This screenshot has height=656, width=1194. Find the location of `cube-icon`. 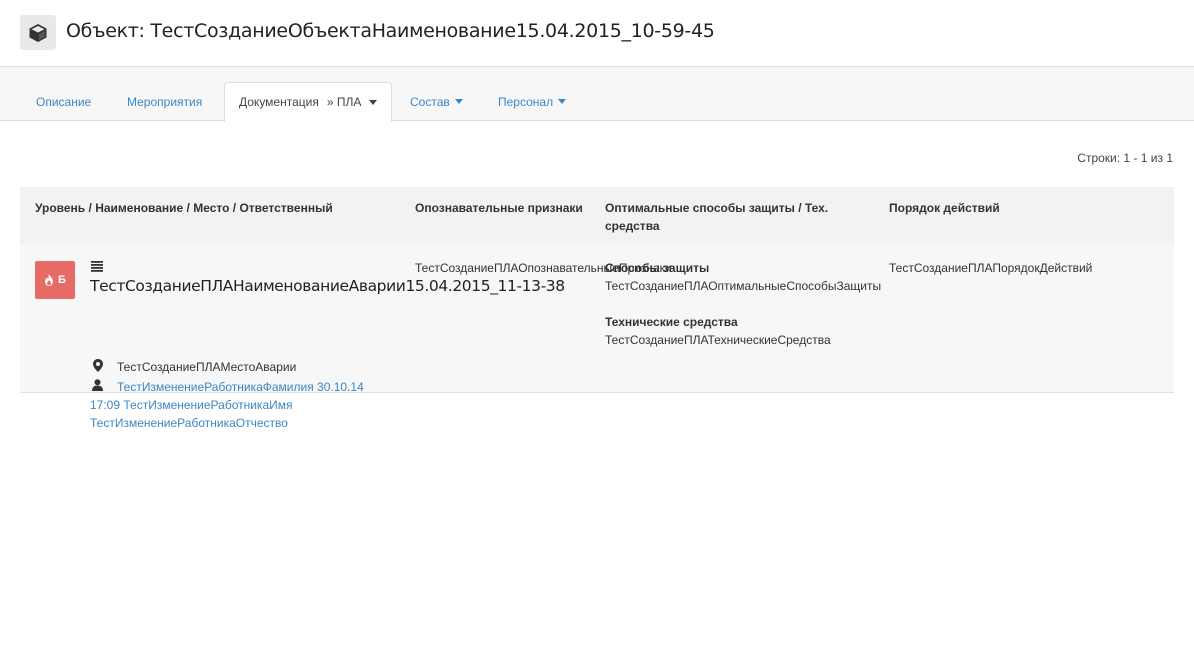

cube-icon is located at coordinates (38, 32).